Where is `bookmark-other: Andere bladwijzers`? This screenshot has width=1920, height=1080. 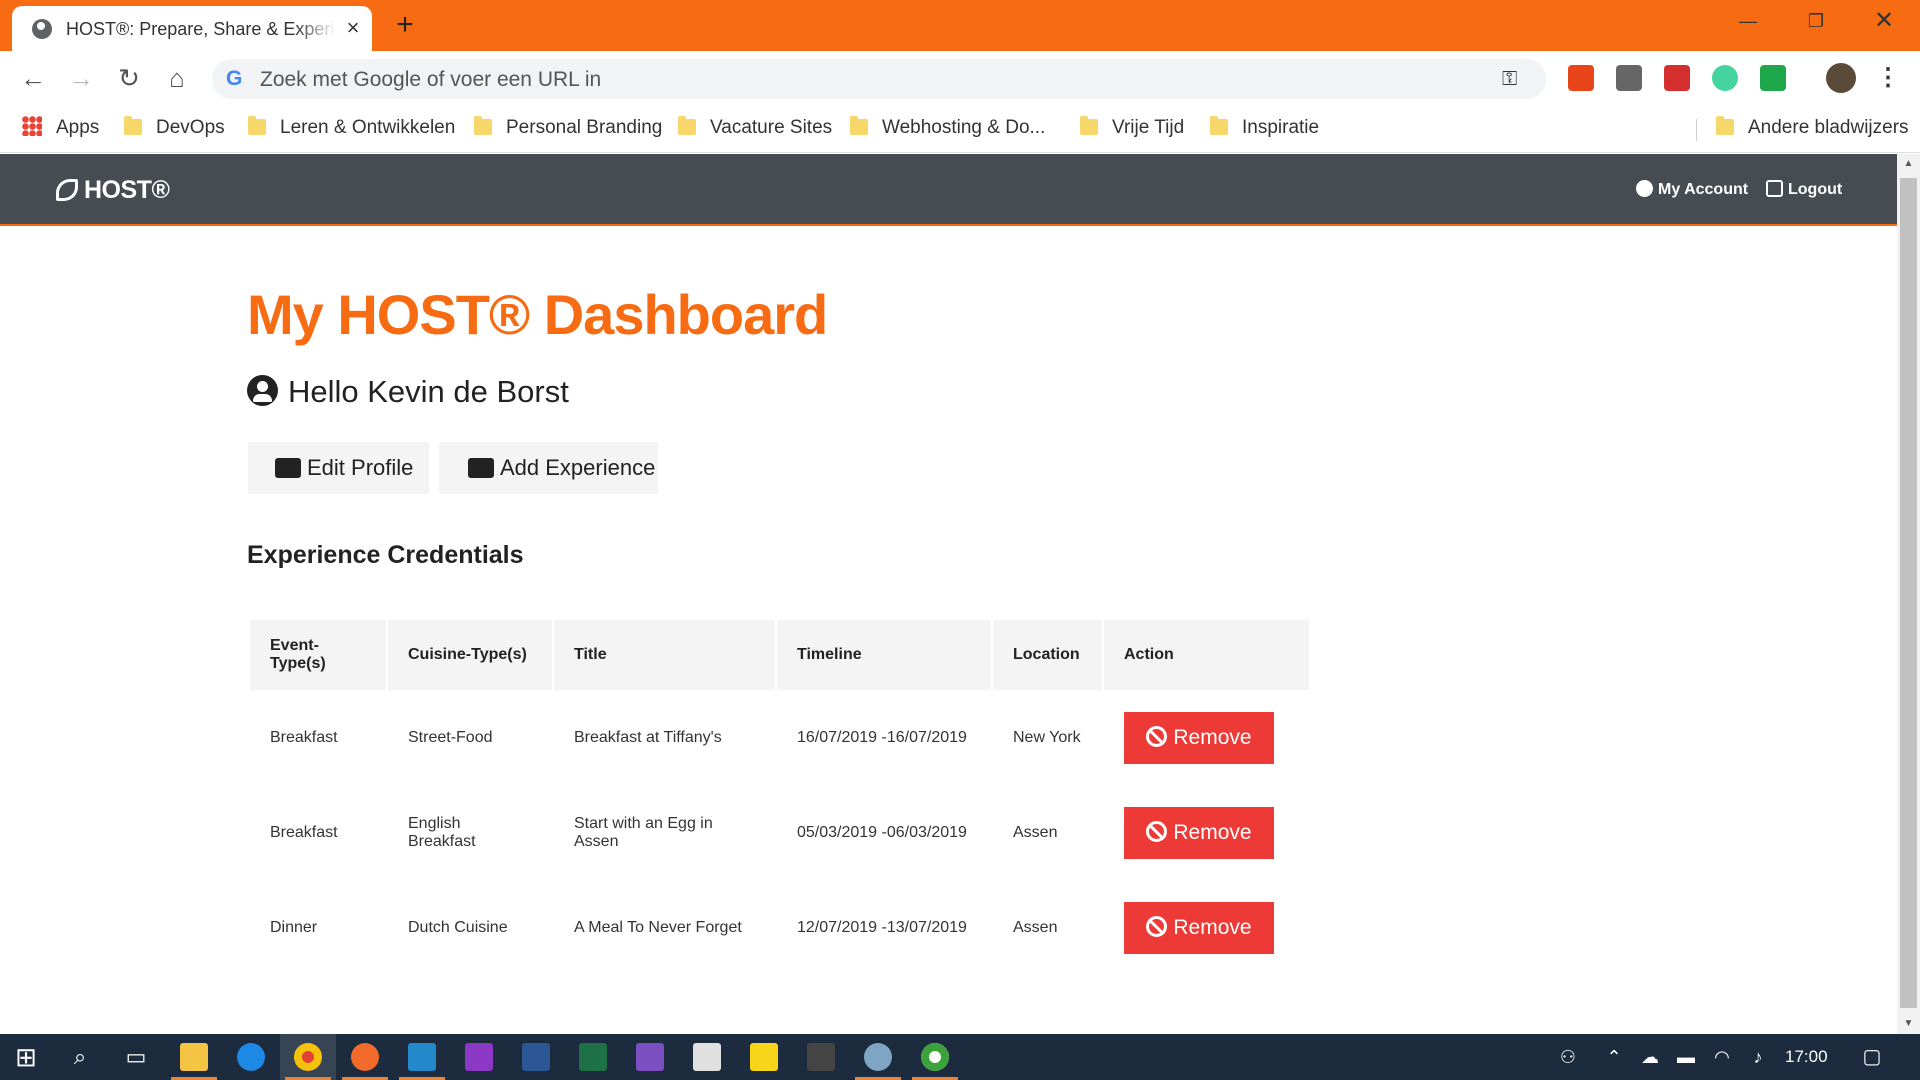
bookmark-other: Andere bladwijzers is located at coordinates (1812, 128).